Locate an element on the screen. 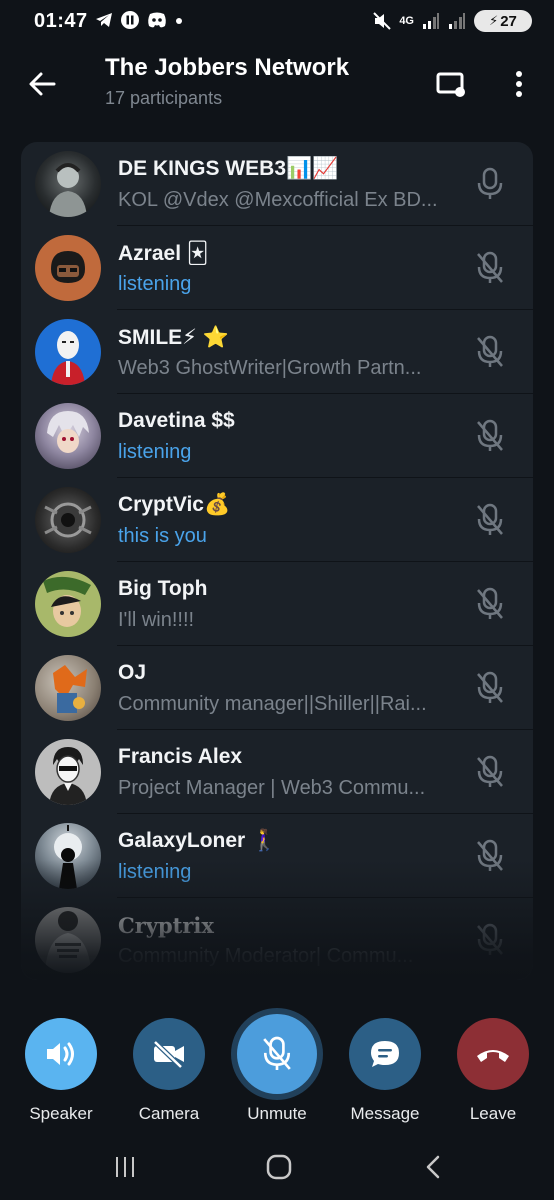  battery-indicator: ⚡ 27 is located at coordinates (503, 21).